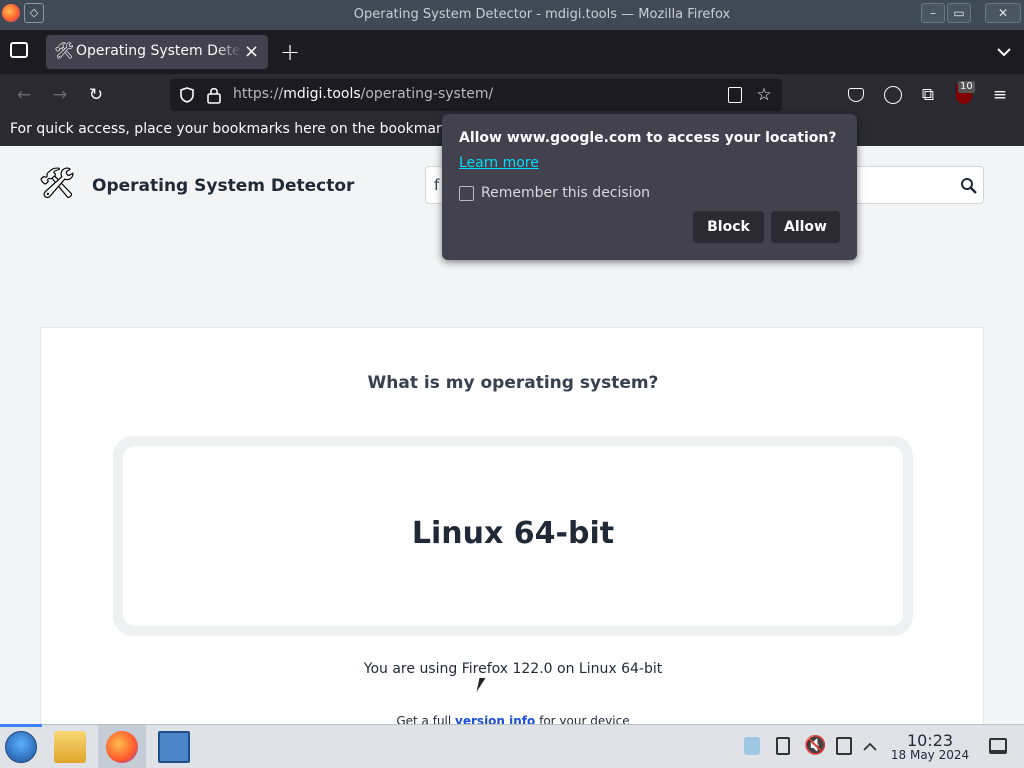 The height and width of the screenshot is (768, 1024). Describe the element at coordinates (251, 51) in the screenshot. I see `tab-close-icon: ×` at that location.